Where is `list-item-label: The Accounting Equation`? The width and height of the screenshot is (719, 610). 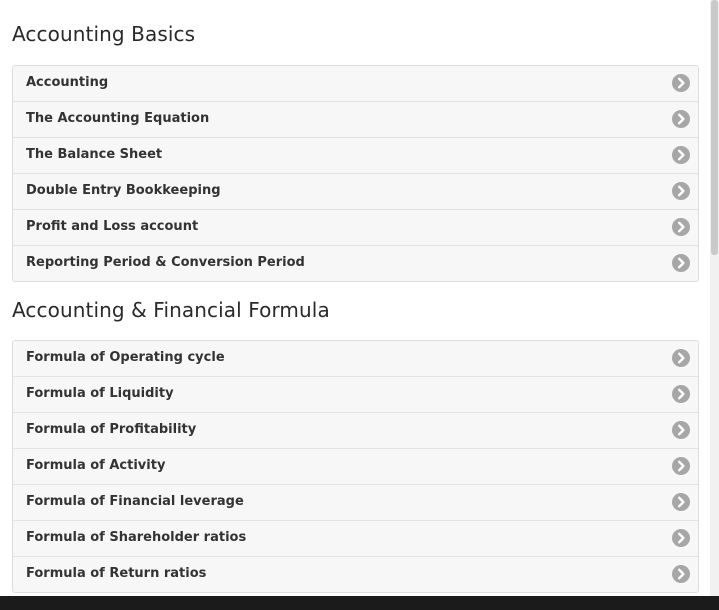
list-item-label: The Accounting Equation is located at coordinates (118, 118).